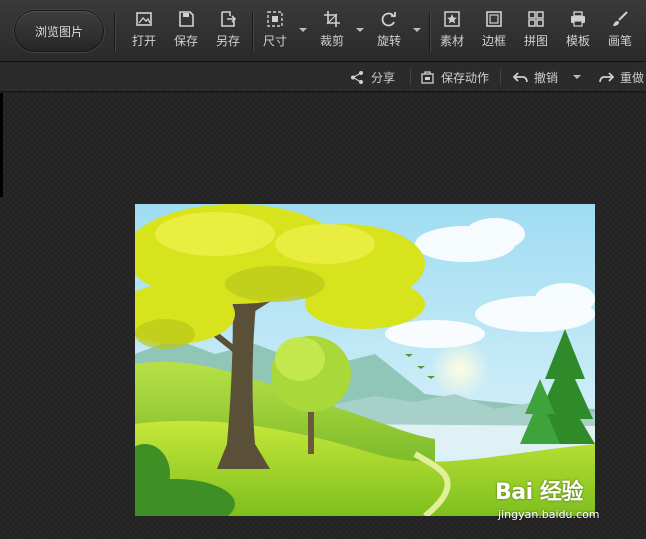 Image resolution: width=646 pixels, height=539 pixels. I want to click on rotate-icon, so click(388, 19).